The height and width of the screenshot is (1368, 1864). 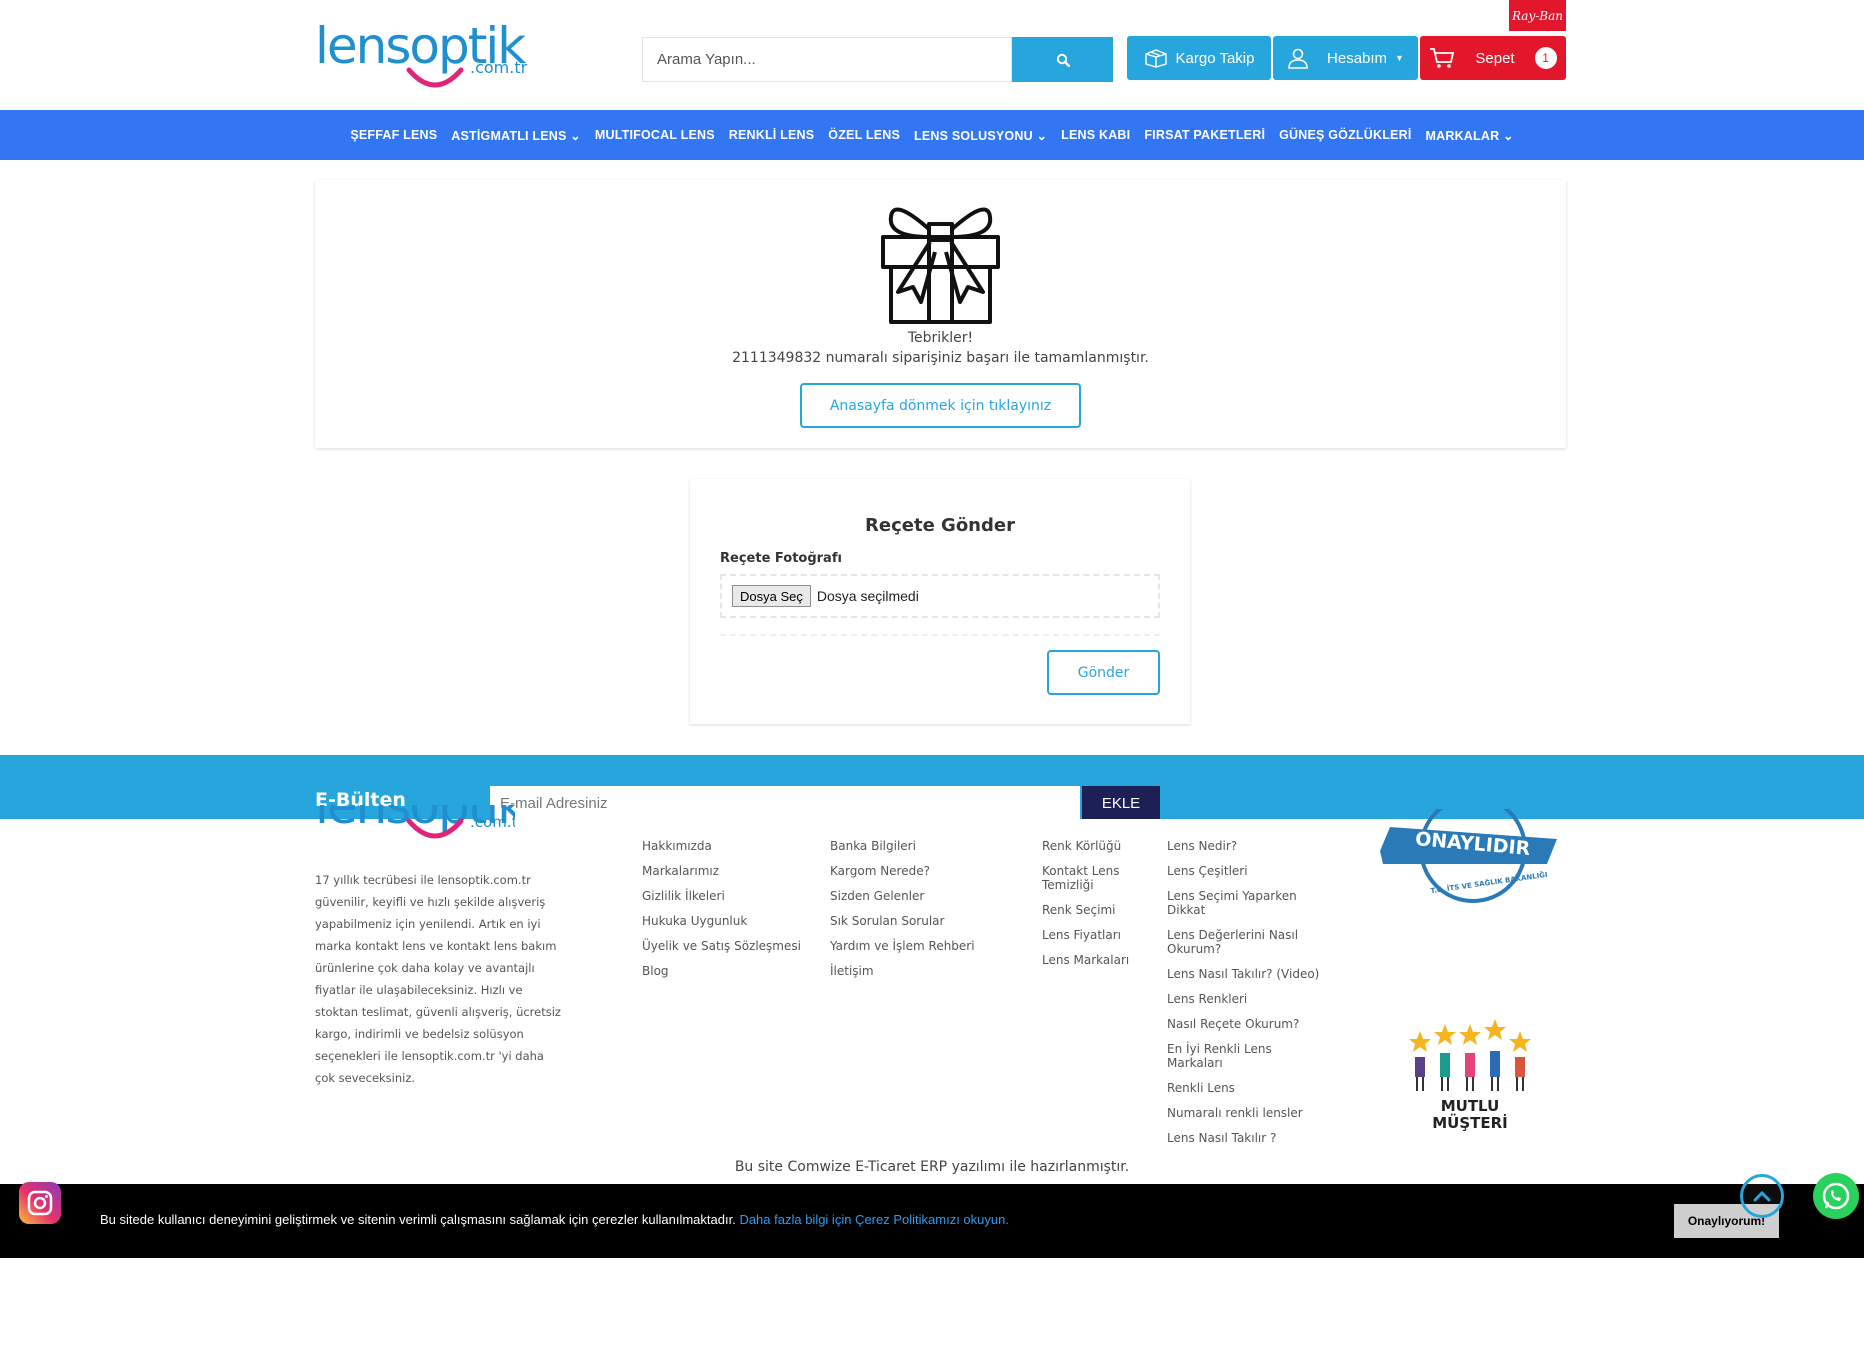 I want to click on search-button, so click(x=1062, y=59).